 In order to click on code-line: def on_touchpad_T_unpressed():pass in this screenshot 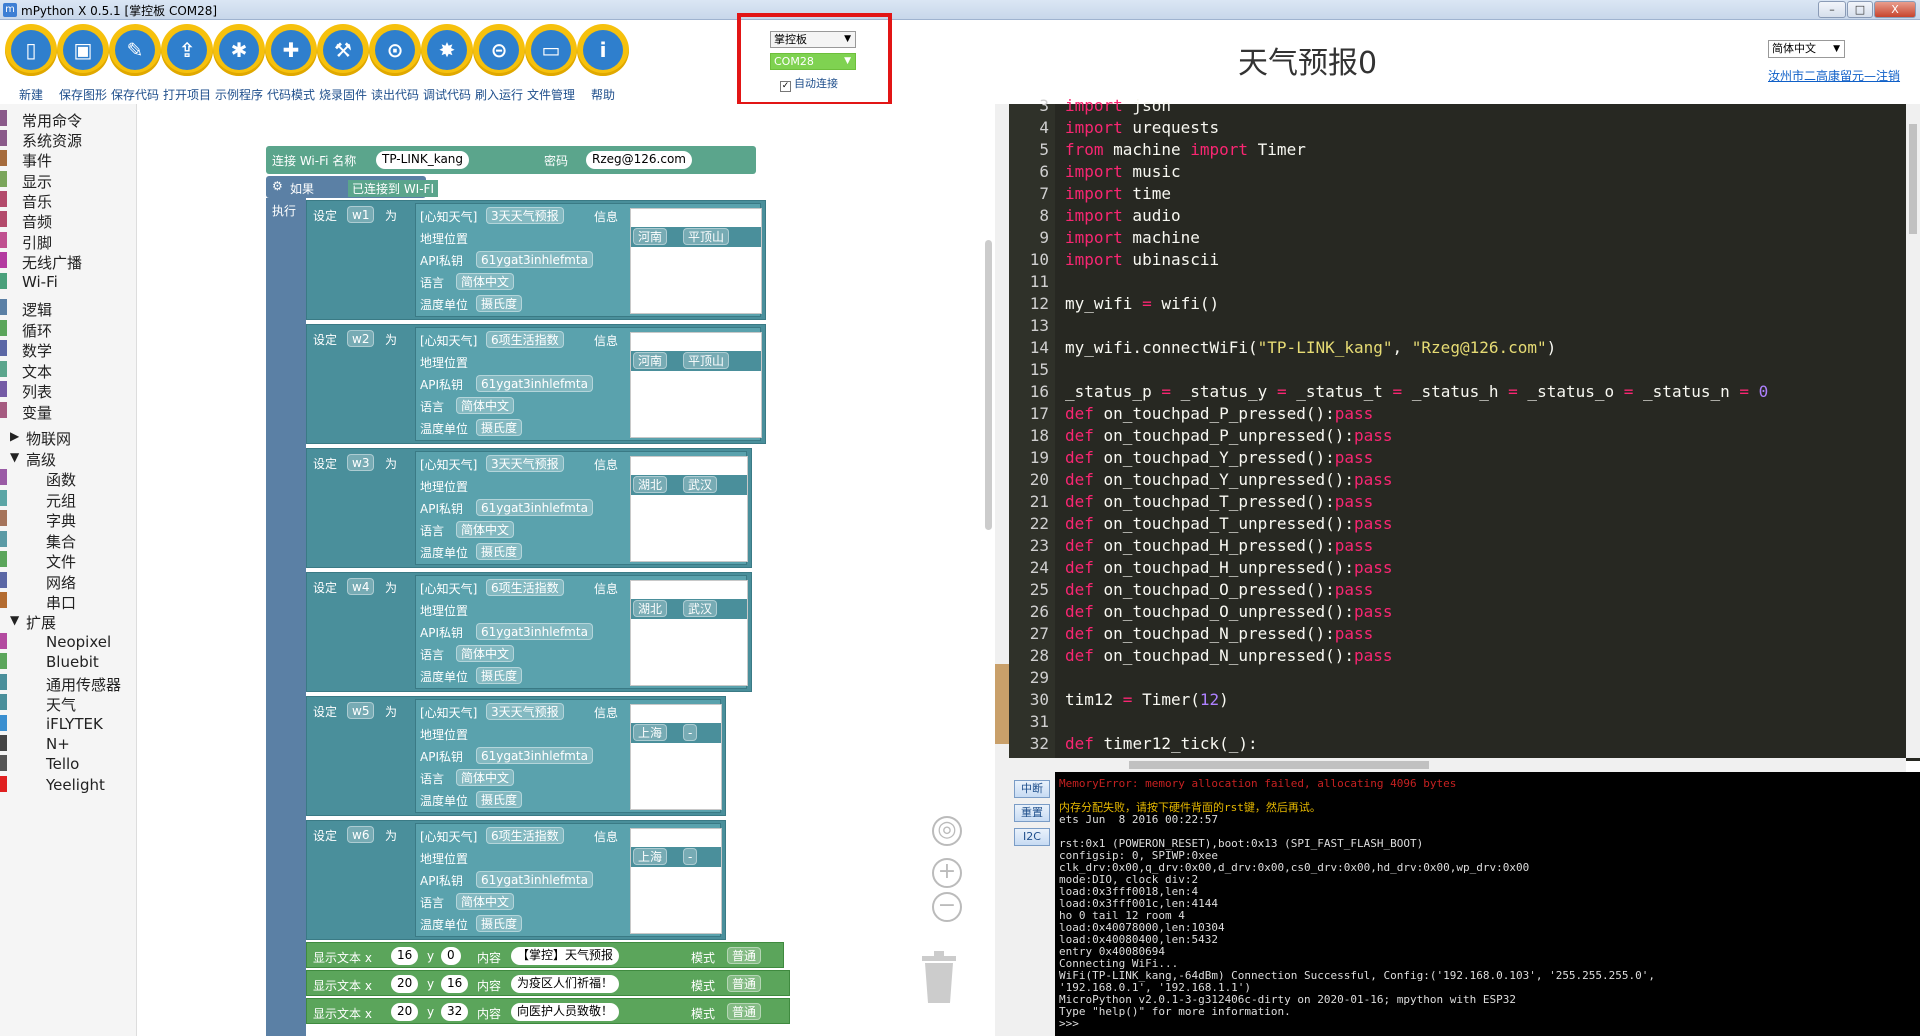, I will do `click(1229, 523)`.